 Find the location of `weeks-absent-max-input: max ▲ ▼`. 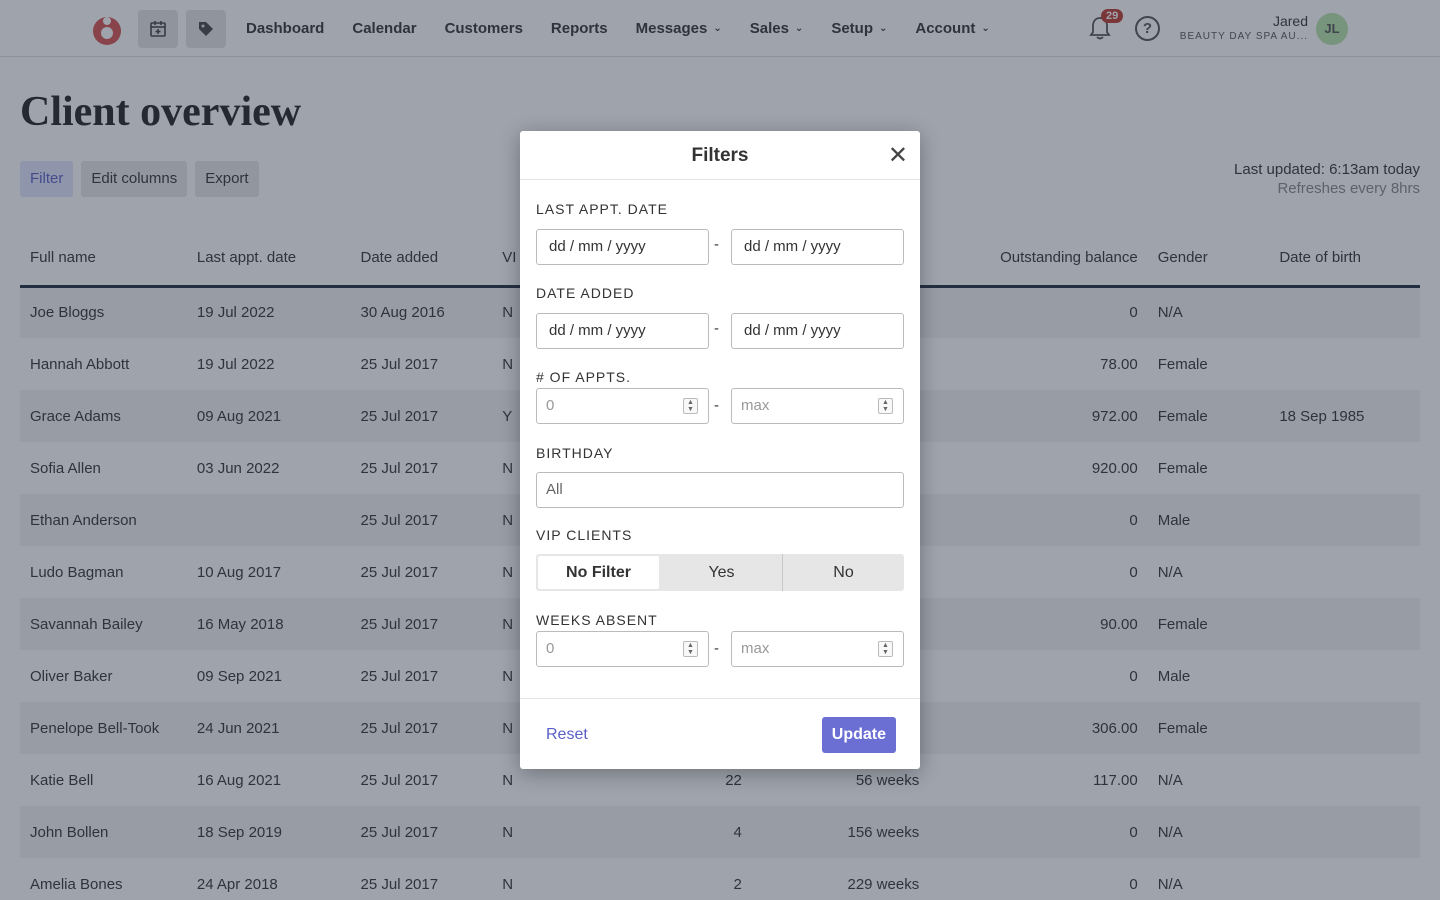

weeks-absent-max-input: max ▲ ▼ is located at coordinates (817, 649).